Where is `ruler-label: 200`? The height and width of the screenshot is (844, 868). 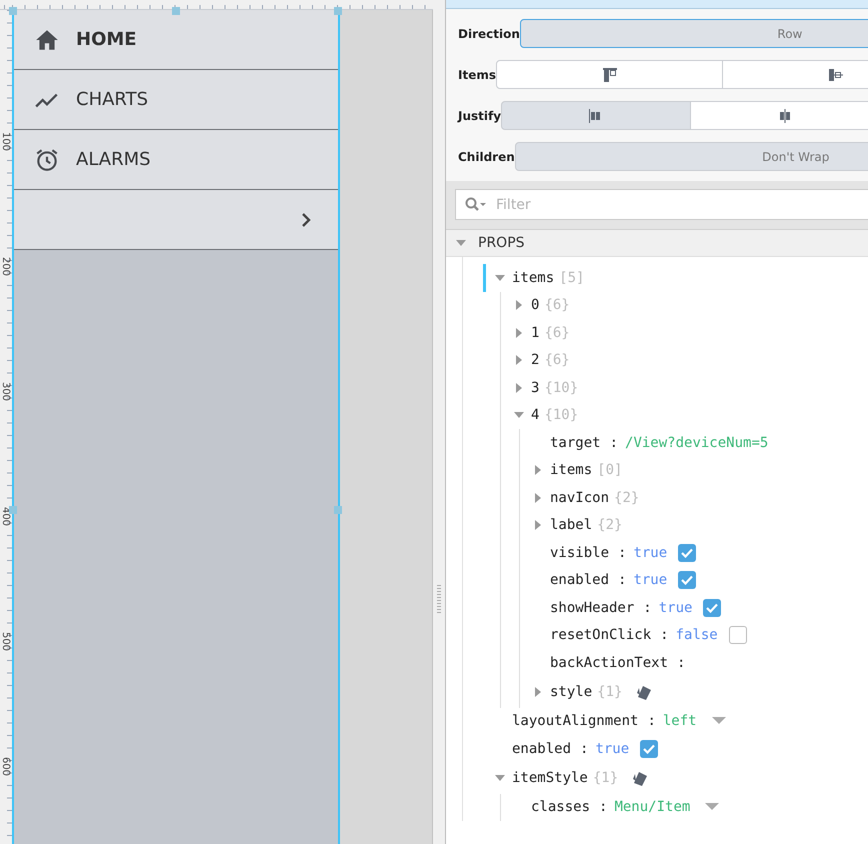 ruler-label: 200 is located at coordinates (6, 266).